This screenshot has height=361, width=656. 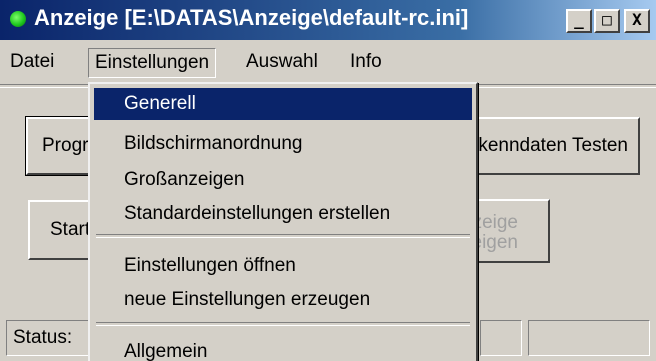 What do you see at coordinates (32, 62) in the screenshot?
I see `menu-datei: Datei` at bounding box center [32, 62].